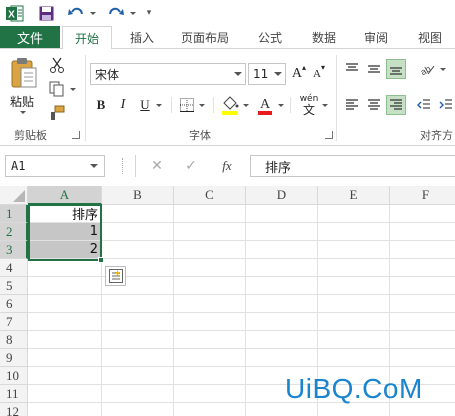  I want to click on middle-align-icon, so click(374, 69).